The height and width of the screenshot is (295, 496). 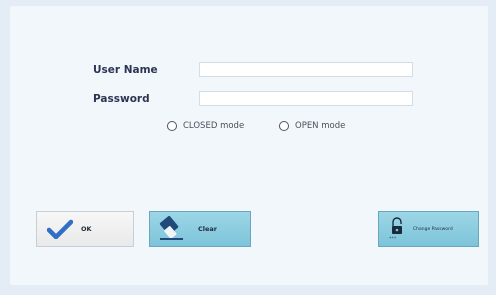 I want to click on eraser-icon, so click(x=171, y=229).